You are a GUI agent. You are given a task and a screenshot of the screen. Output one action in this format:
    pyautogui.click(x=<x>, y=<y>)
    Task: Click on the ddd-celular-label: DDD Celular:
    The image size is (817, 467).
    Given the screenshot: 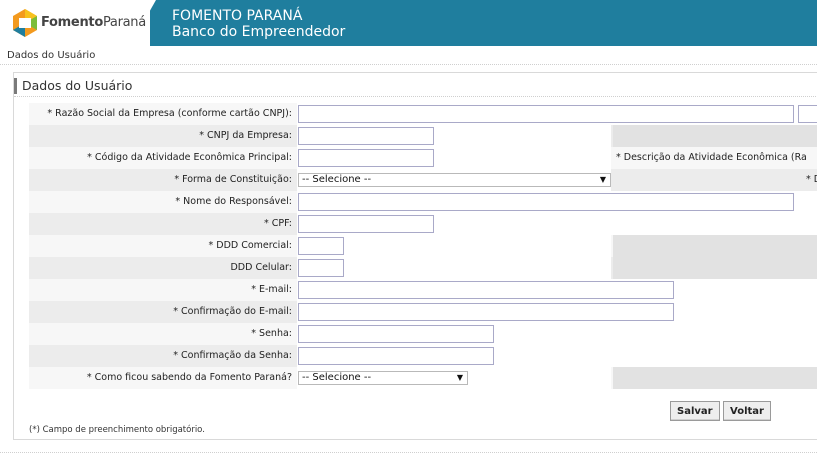 What is the action you would take?
    pyautogui.click(x=261, y=267)
    